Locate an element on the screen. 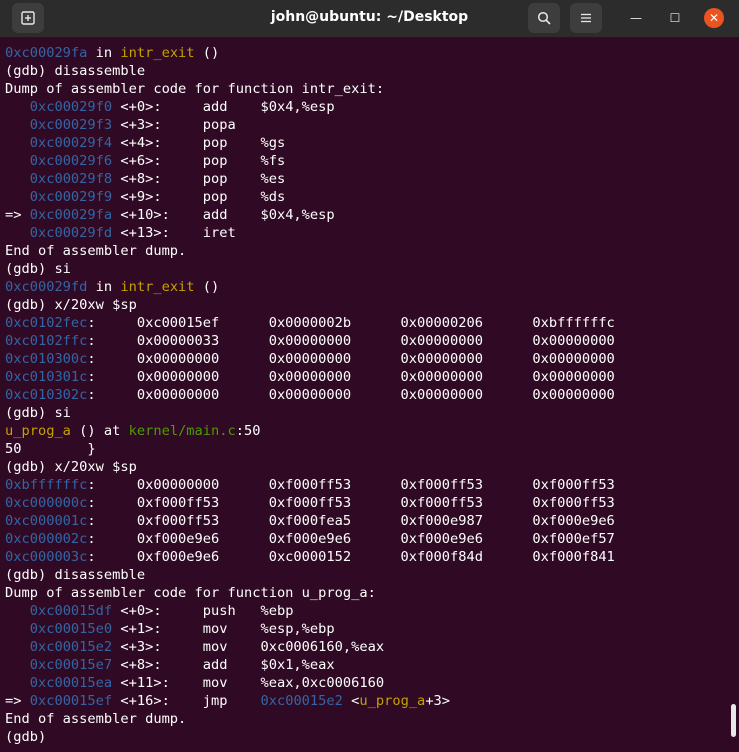 The height and width of the screenshot is (752, 739). terminal-text: <+0>: push %ebp is located at coordinates (203, 611).